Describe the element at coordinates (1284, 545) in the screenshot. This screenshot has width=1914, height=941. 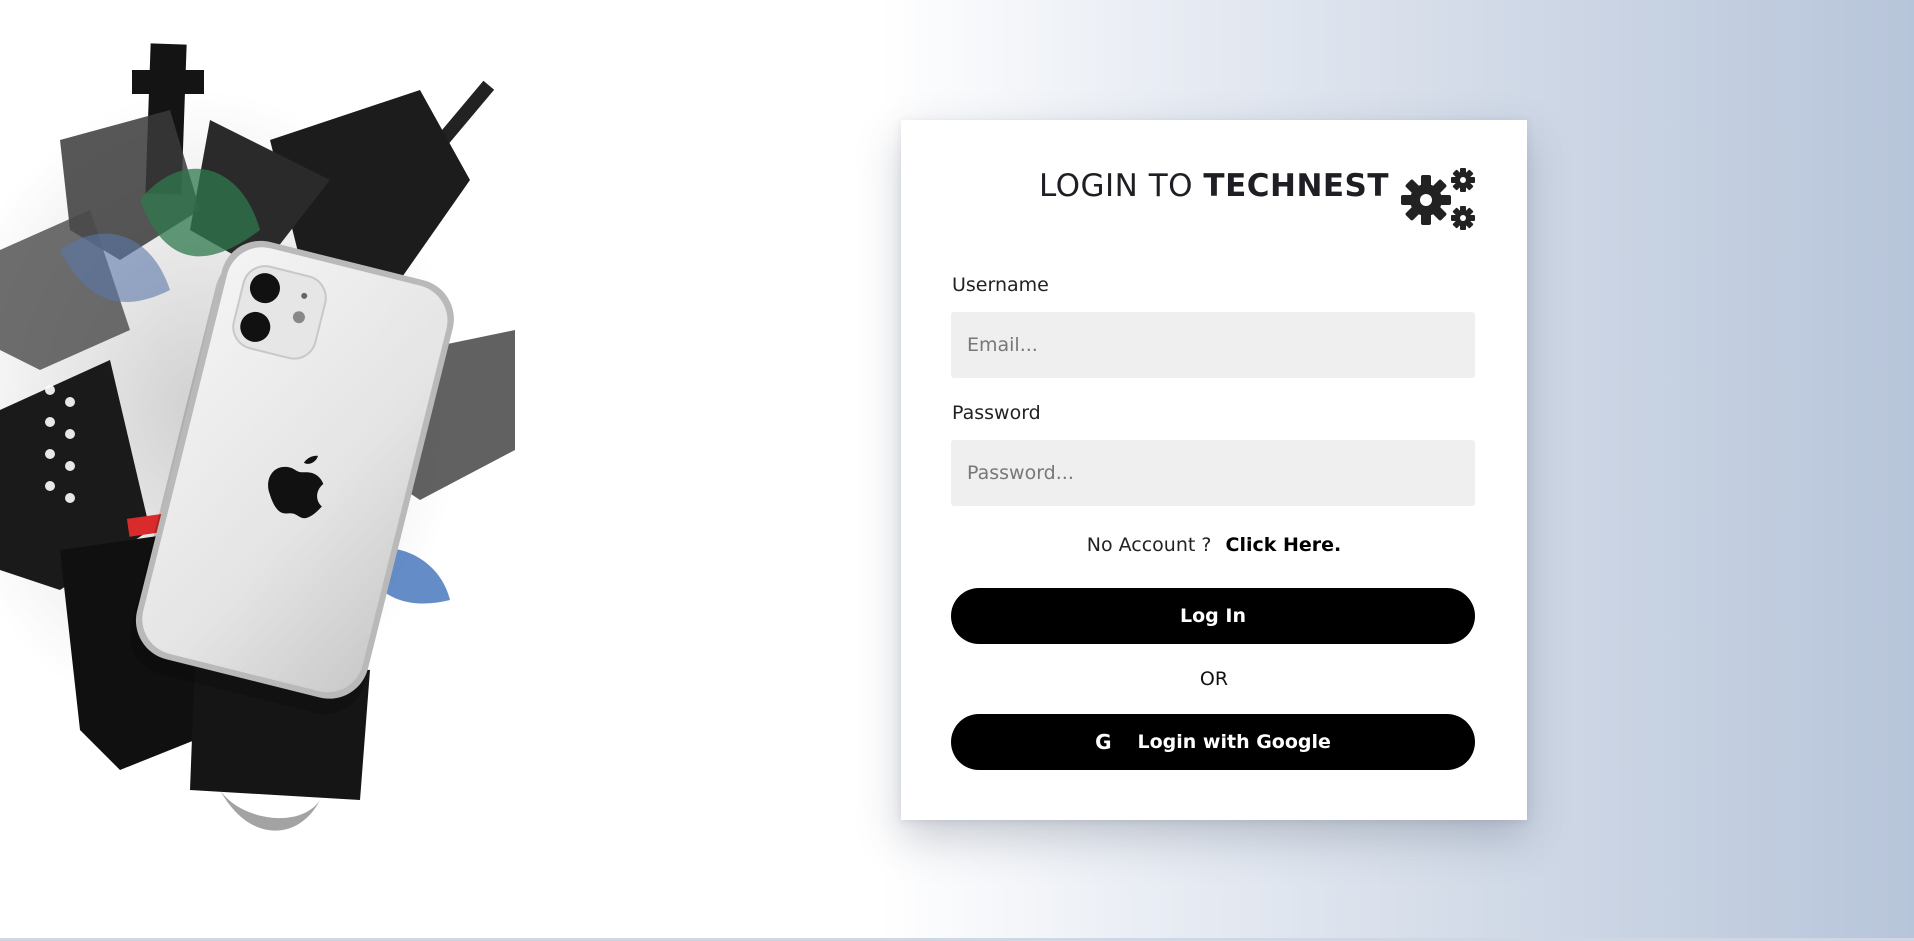
I see `signup-link: Click Here.` at that location.